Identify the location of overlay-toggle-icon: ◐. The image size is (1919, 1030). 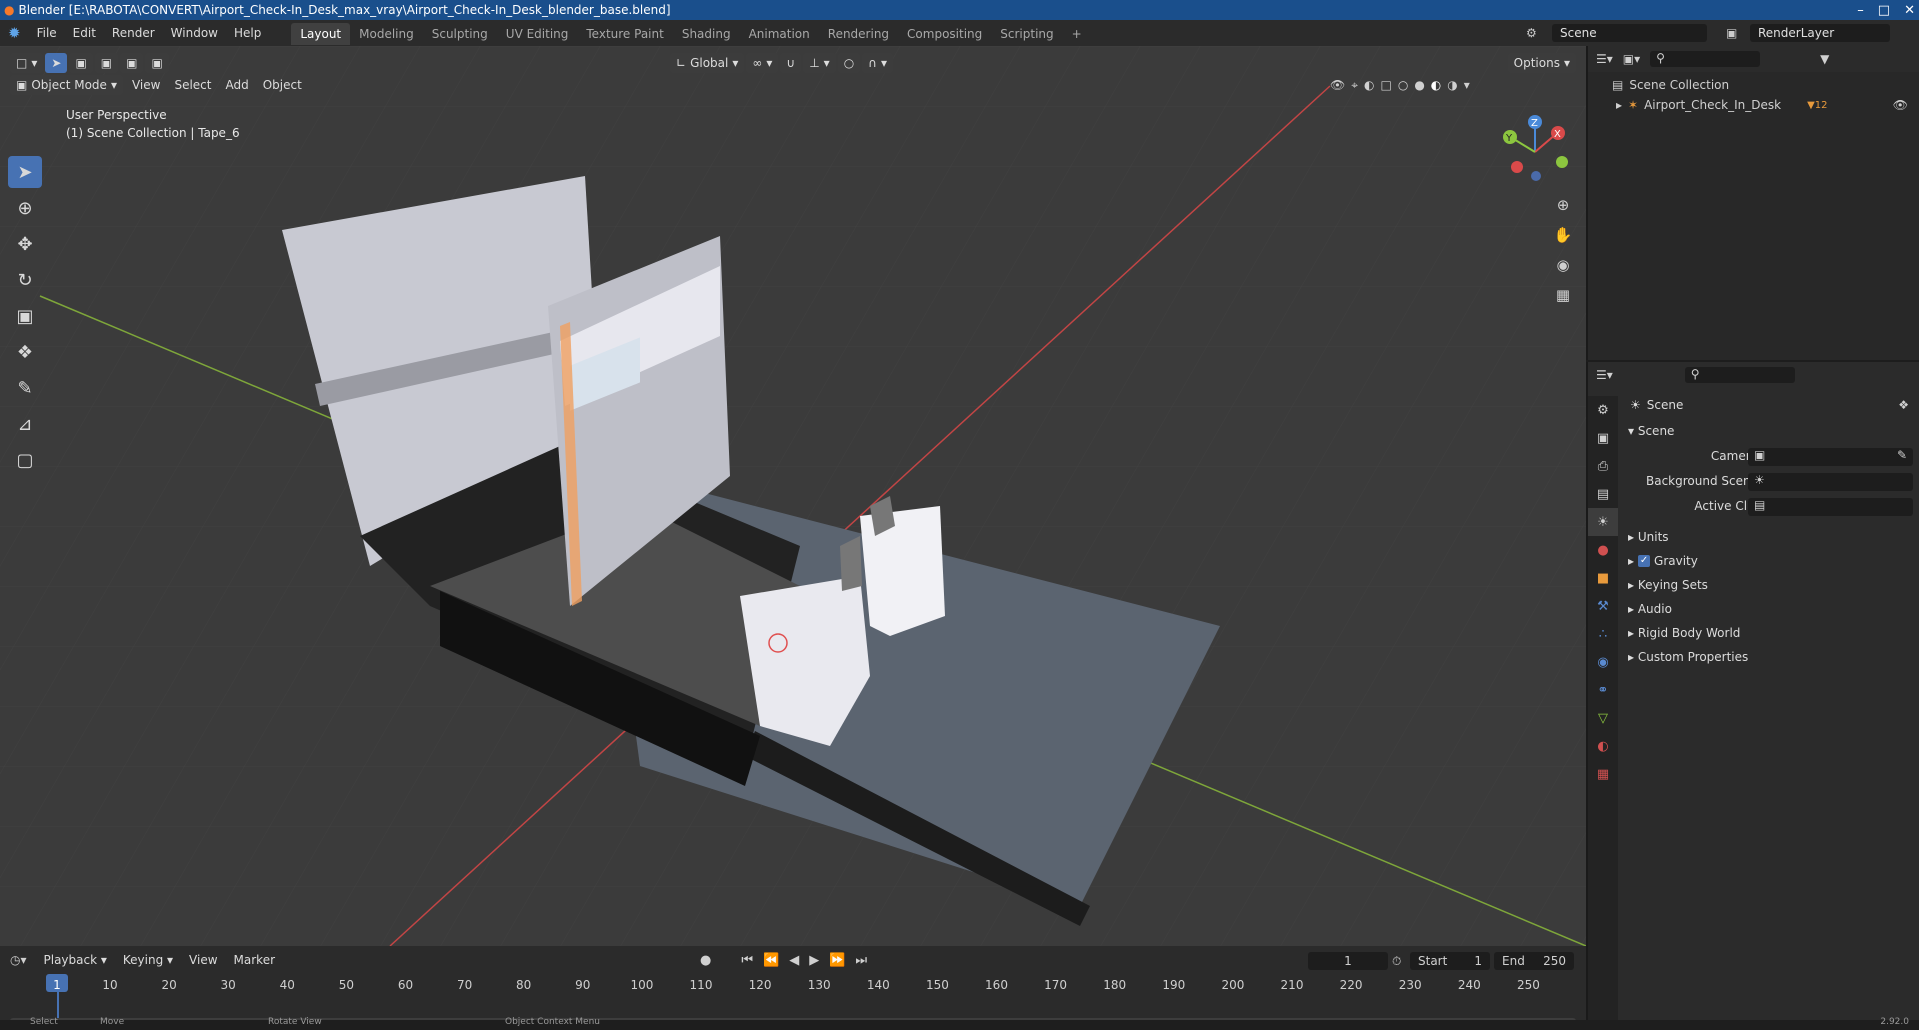
(1369, 85).